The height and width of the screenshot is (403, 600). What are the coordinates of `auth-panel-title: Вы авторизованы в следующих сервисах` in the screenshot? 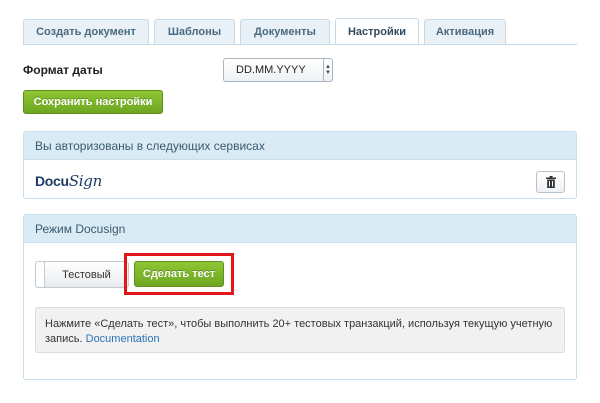 It's located at (300, 146).